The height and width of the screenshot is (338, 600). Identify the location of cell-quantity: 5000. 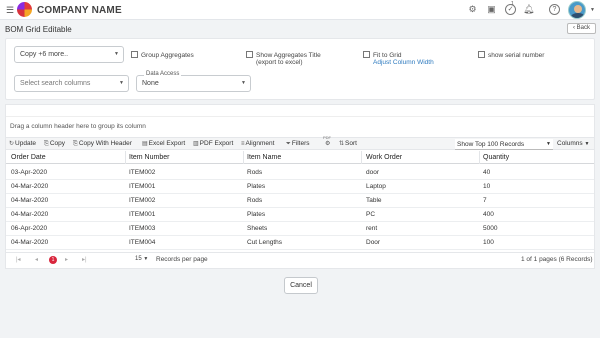
(490, 228).